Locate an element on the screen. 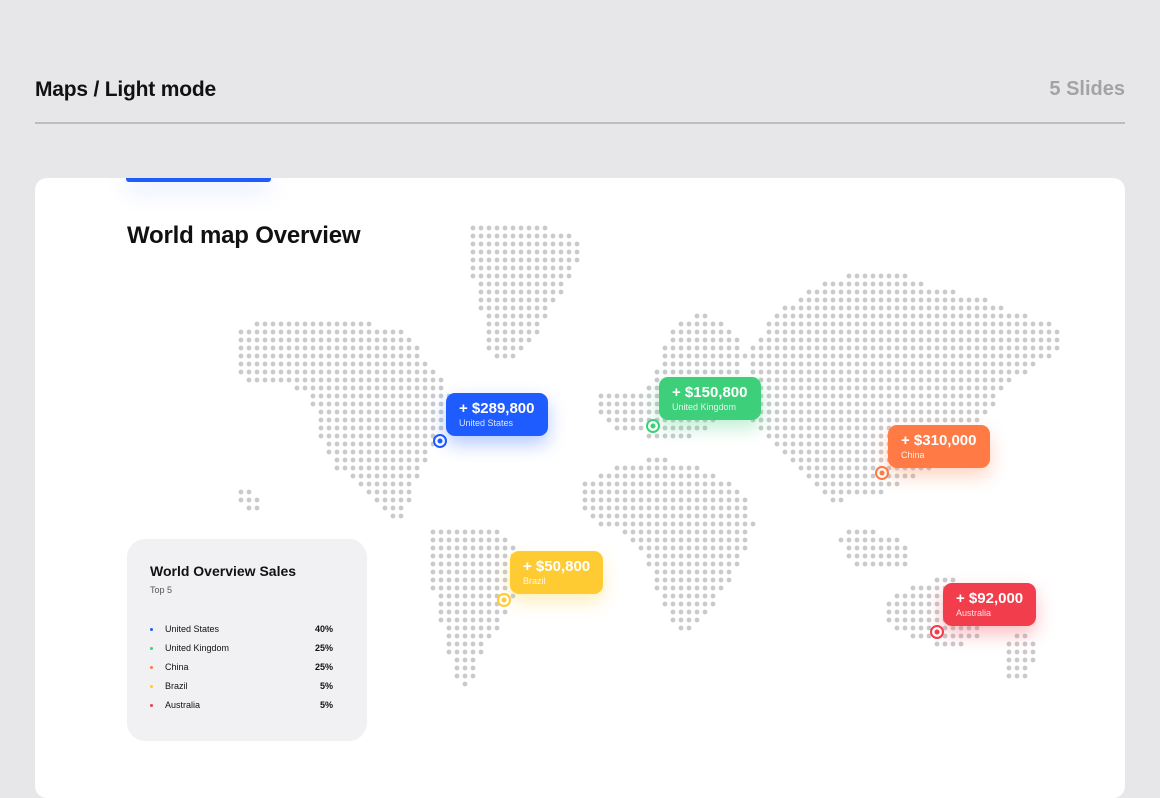 Image resolution: width=1160 pixels, height=798 pixels. pin-china is located at coordinates (882, 473).